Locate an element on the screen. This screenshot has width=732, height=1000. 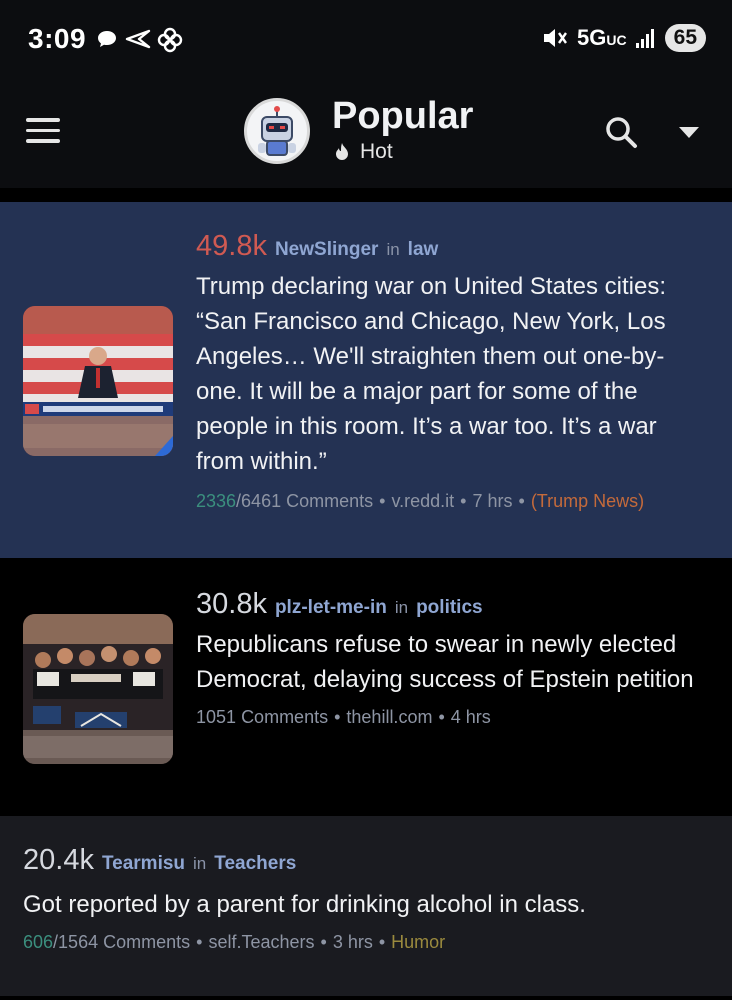
robot-avatar-icon is located at coordinates (277, 131).